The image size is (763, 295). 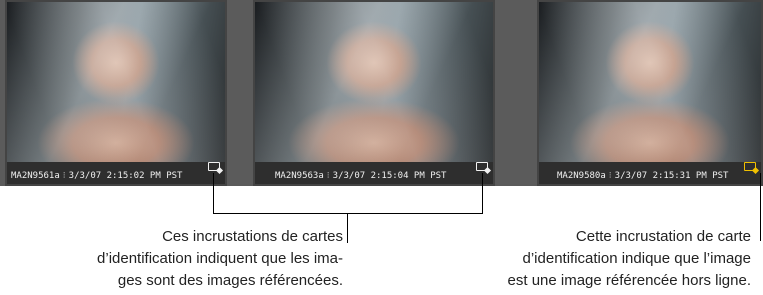 What do you see at coordinates (125, 176) in the screenshot?
I see `date-label: 3/3/07 2:15:02 PM PST` at bounding box center [125, 176].